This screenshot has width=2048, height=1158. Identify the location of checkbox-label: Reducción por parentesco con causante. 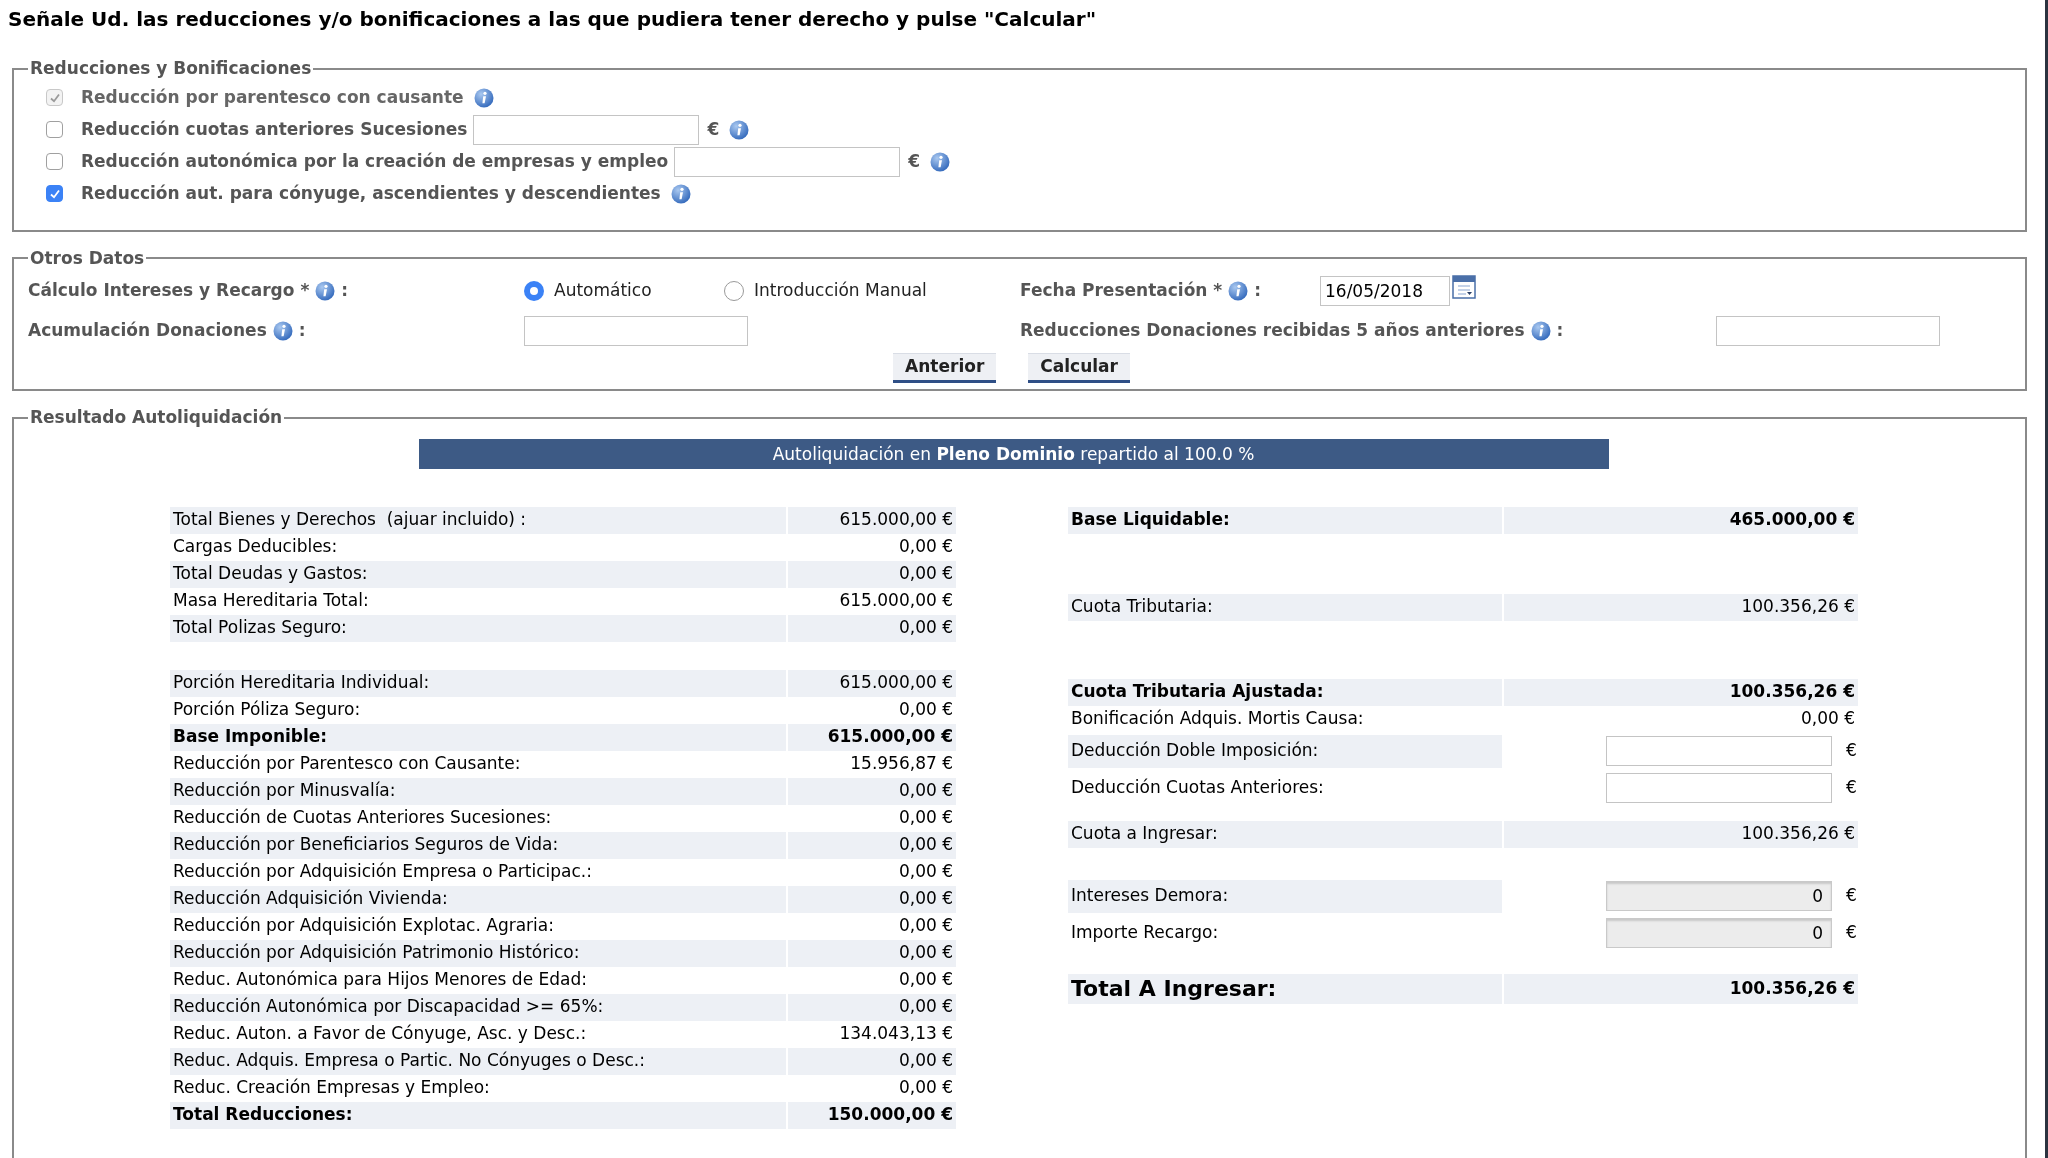
(272, 97).